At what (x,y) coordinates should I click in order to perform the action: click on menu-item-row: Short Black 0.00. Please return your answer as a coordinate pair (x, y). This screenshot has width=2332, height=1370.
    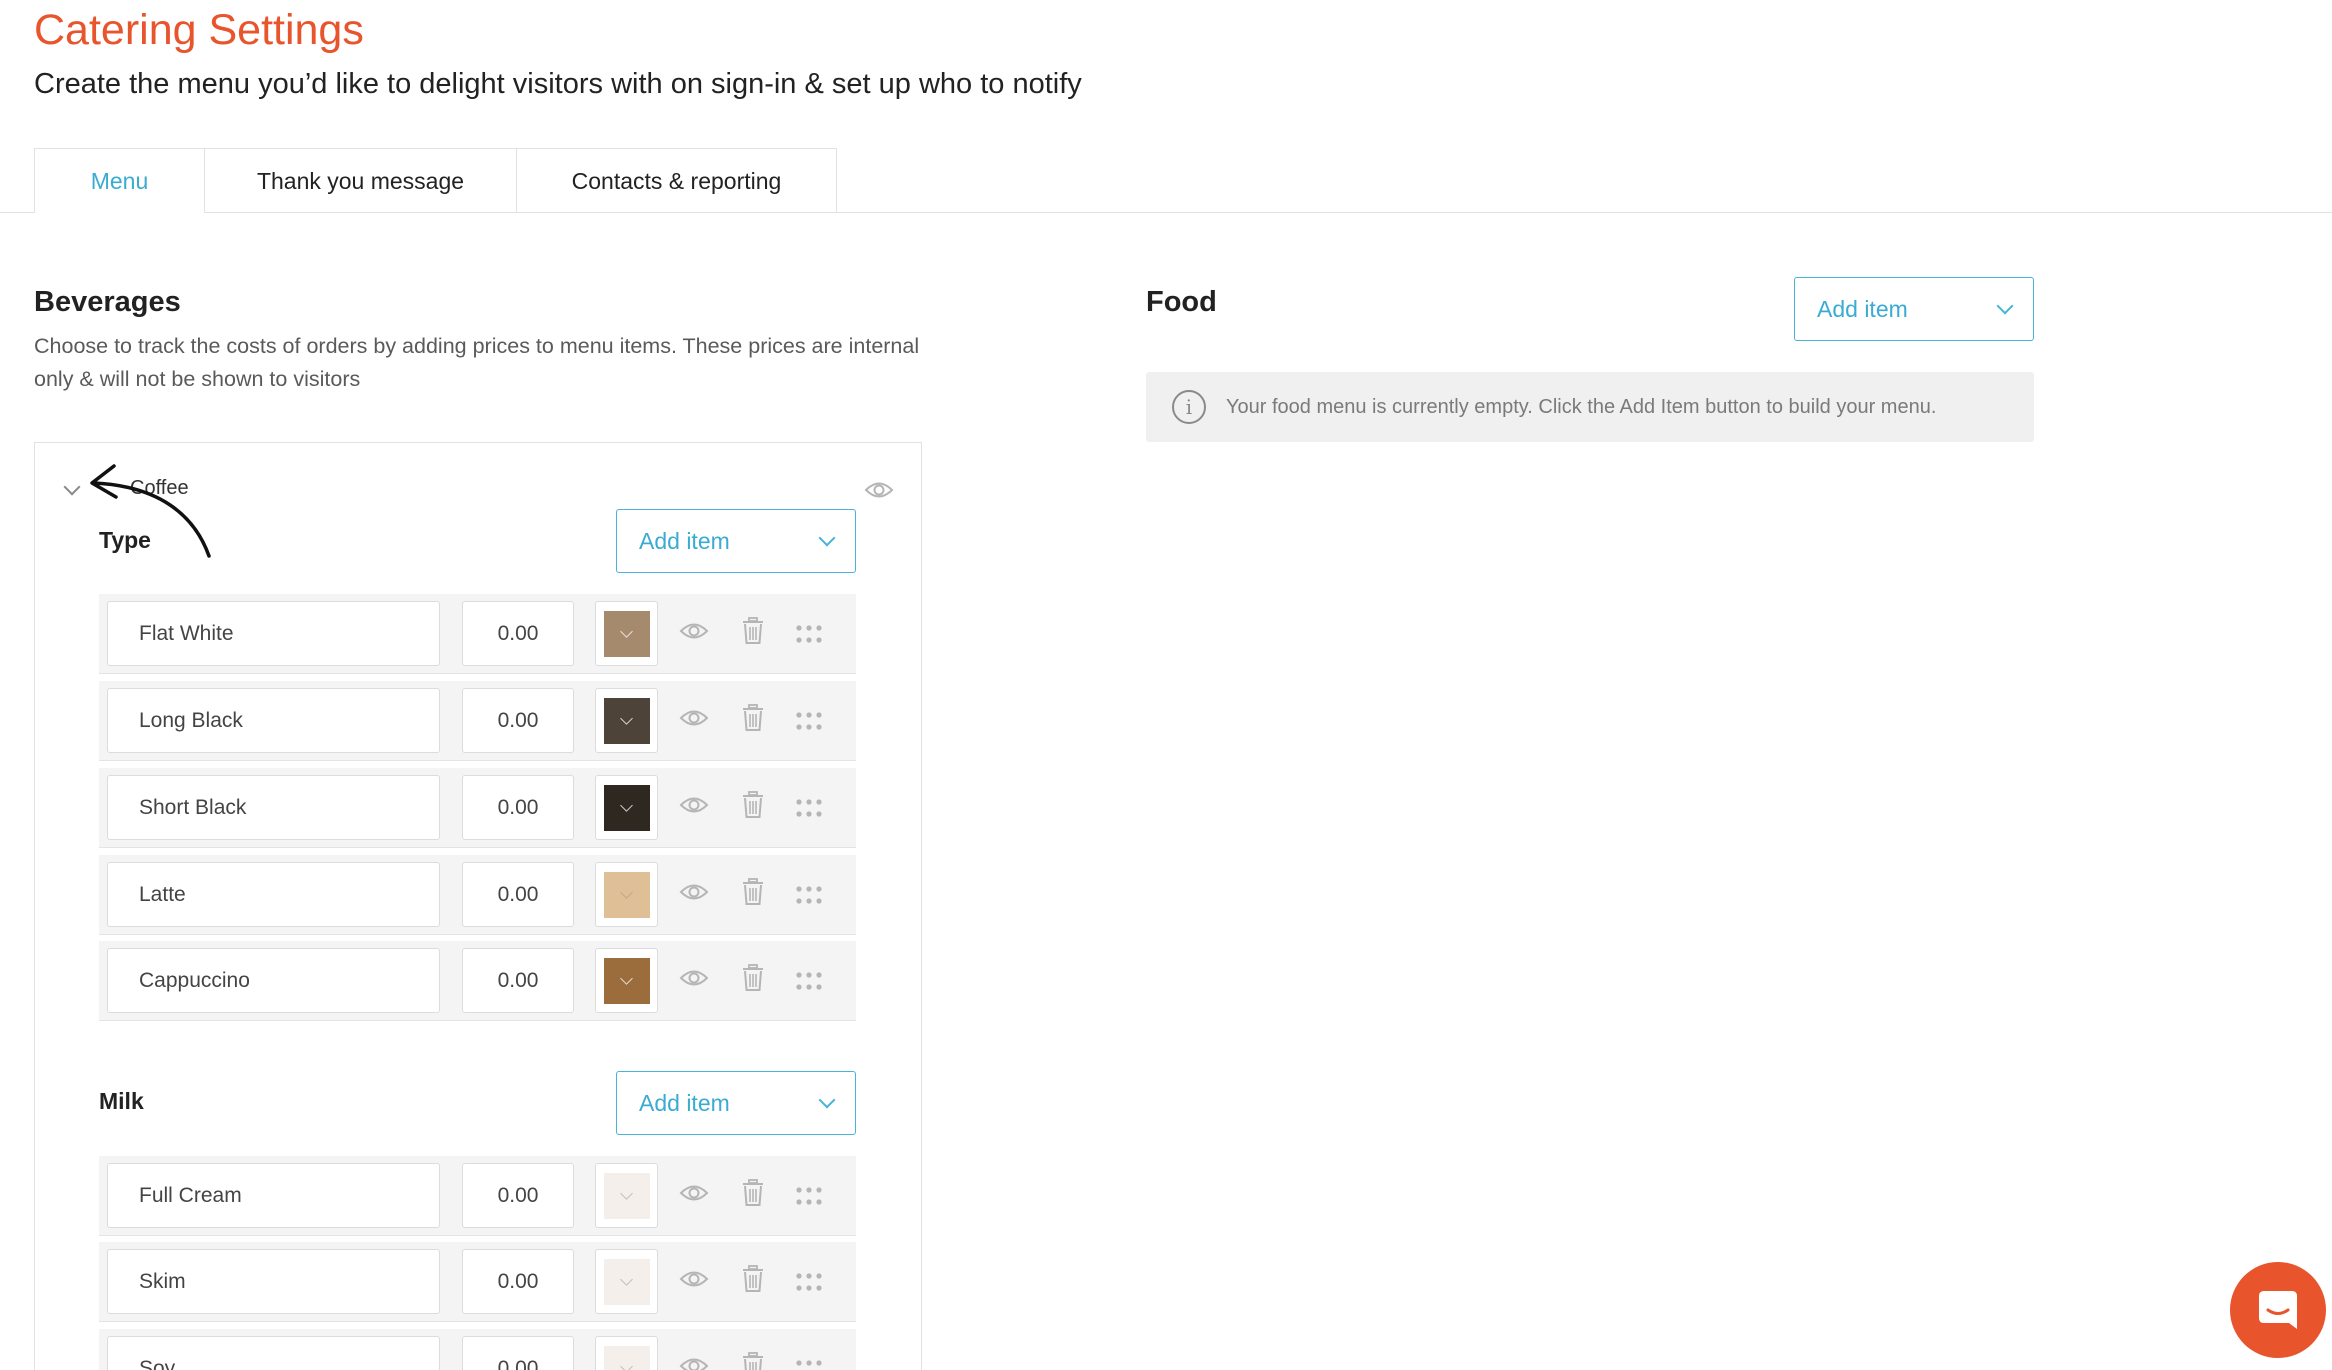
    Looking at the image, I should click on (477, 808).